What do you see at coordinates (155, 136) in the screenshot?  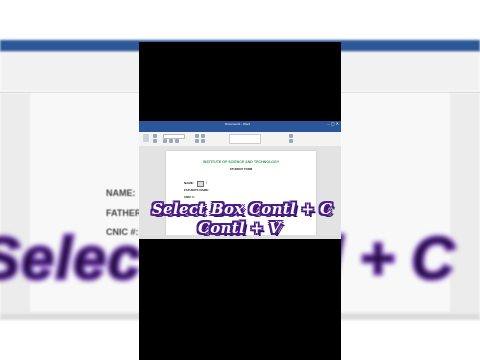 I see `cut-icon` at bounding box center [155, 136].